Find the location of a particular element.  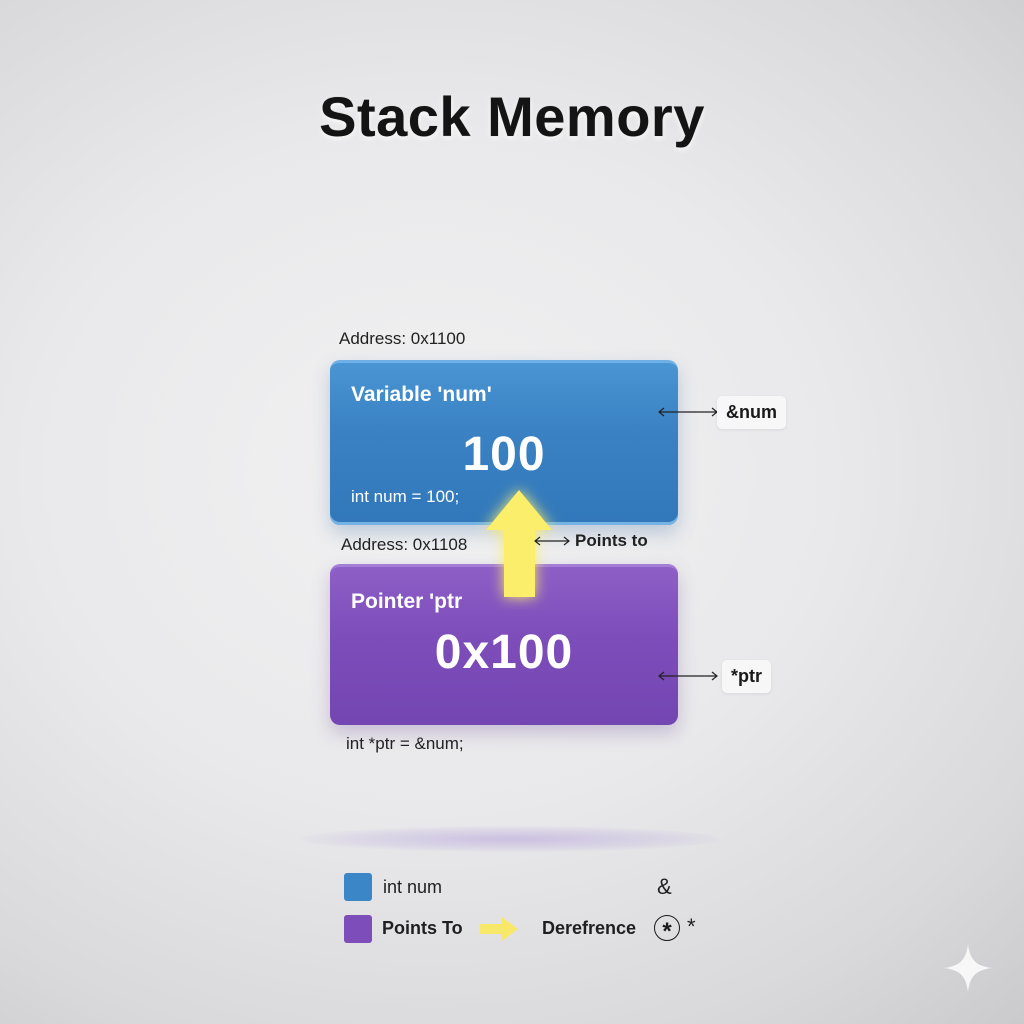

legend-yellow-arrow-icon is located at coordinates (499, 929).